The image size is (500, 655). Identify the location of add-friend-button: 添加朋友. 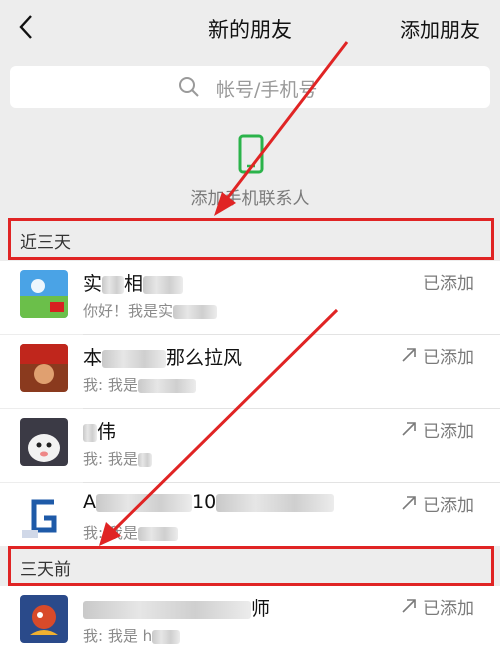
(440, 28).